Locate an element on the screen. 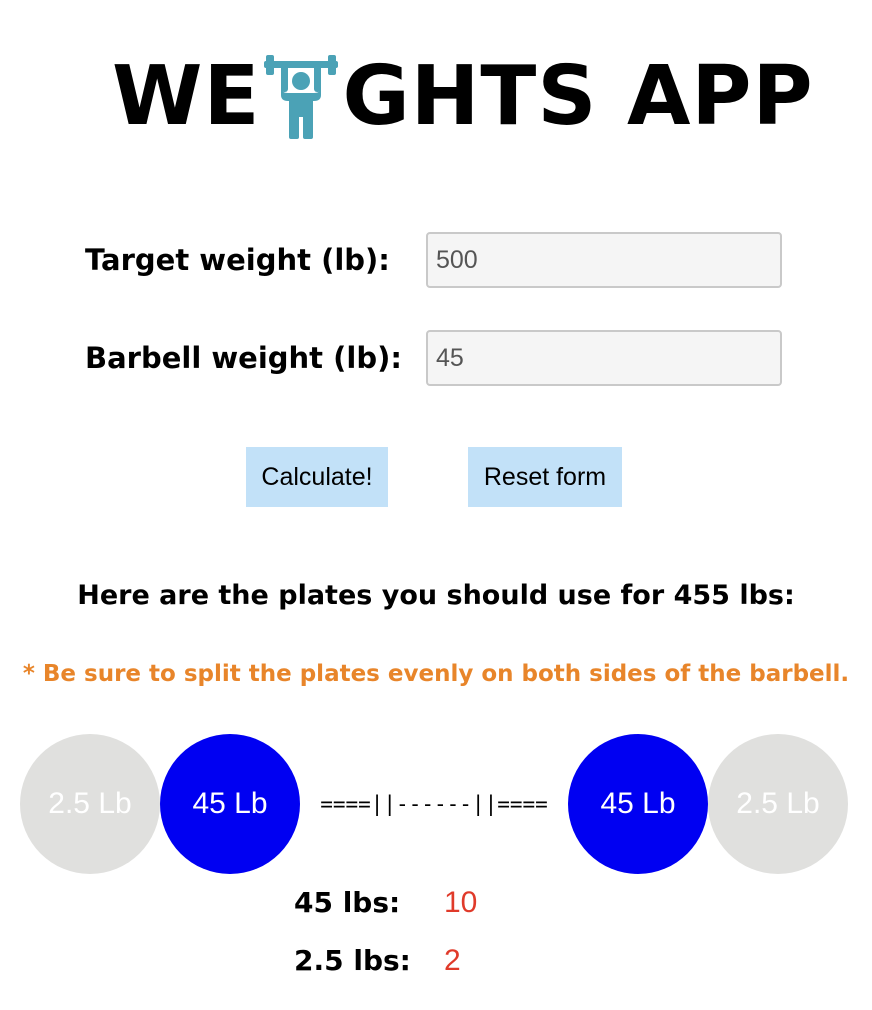 The height and width of the screenshot is (1010, 872). app-title: WE GHTS APP is located at coordinates (463, 97).